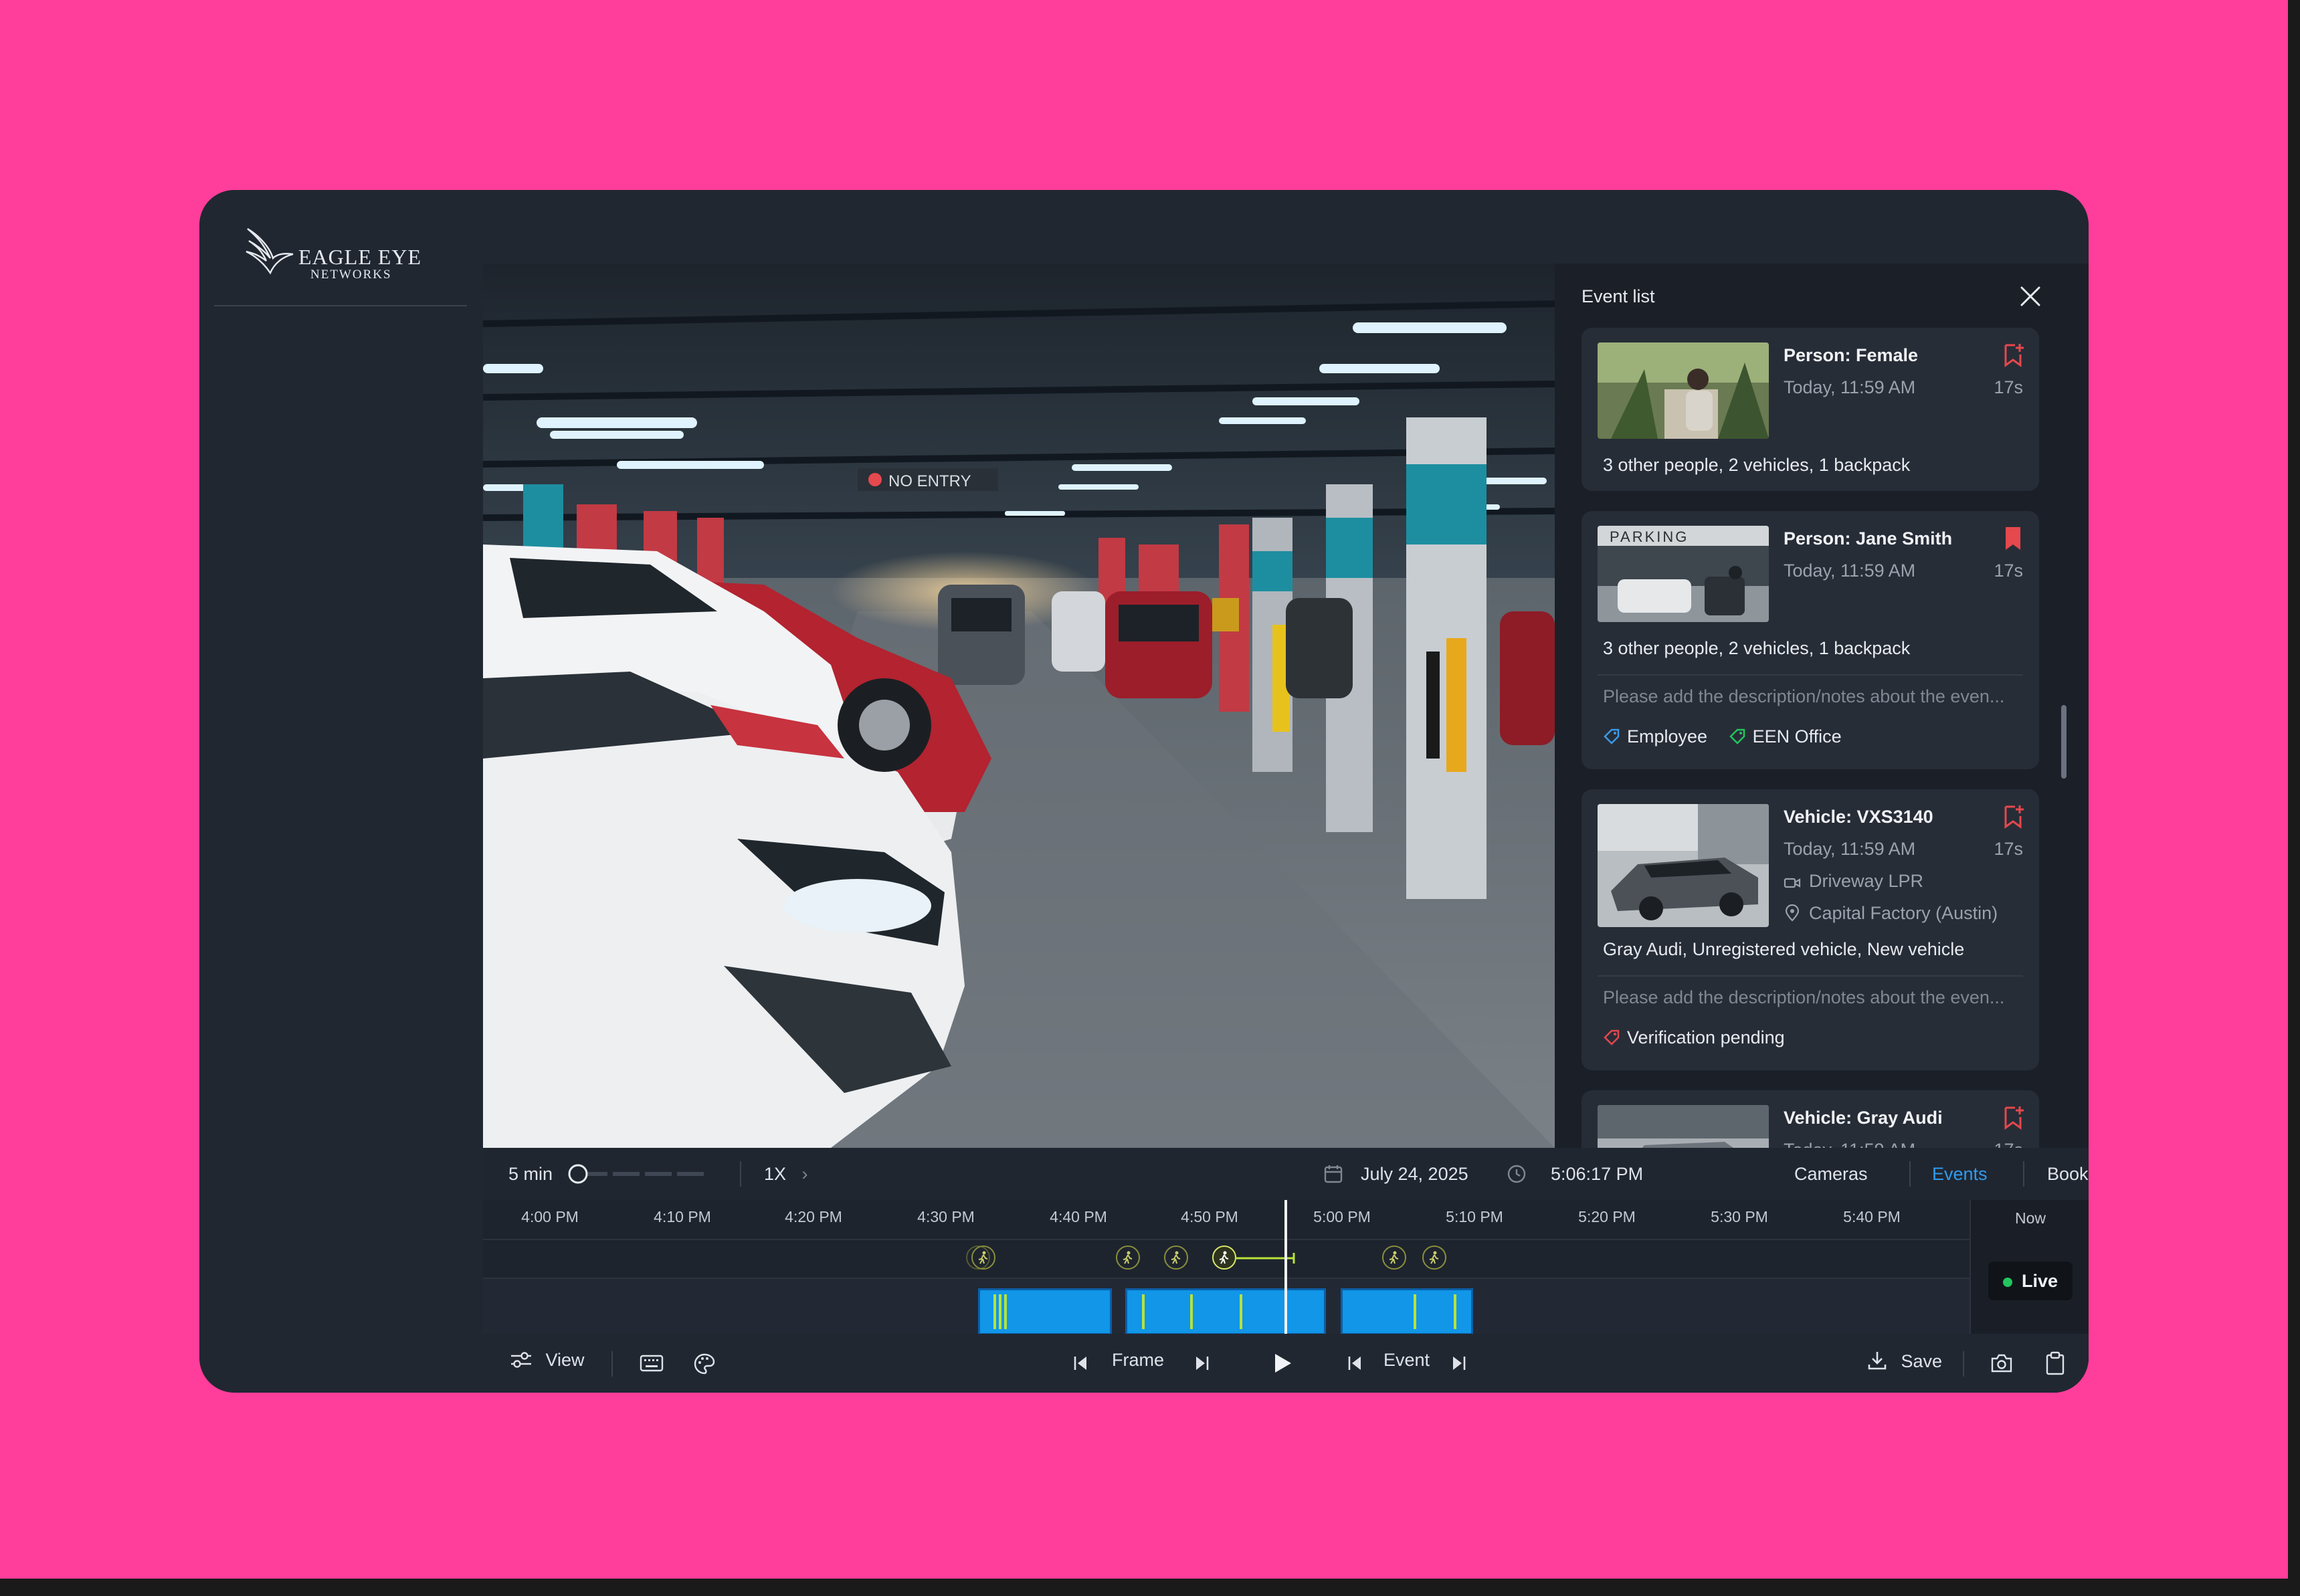 The image size is (2300, 1596). Describe the element at coordinates (1407, 1360) in the screenshot. I see `event-label: Event` at that location.